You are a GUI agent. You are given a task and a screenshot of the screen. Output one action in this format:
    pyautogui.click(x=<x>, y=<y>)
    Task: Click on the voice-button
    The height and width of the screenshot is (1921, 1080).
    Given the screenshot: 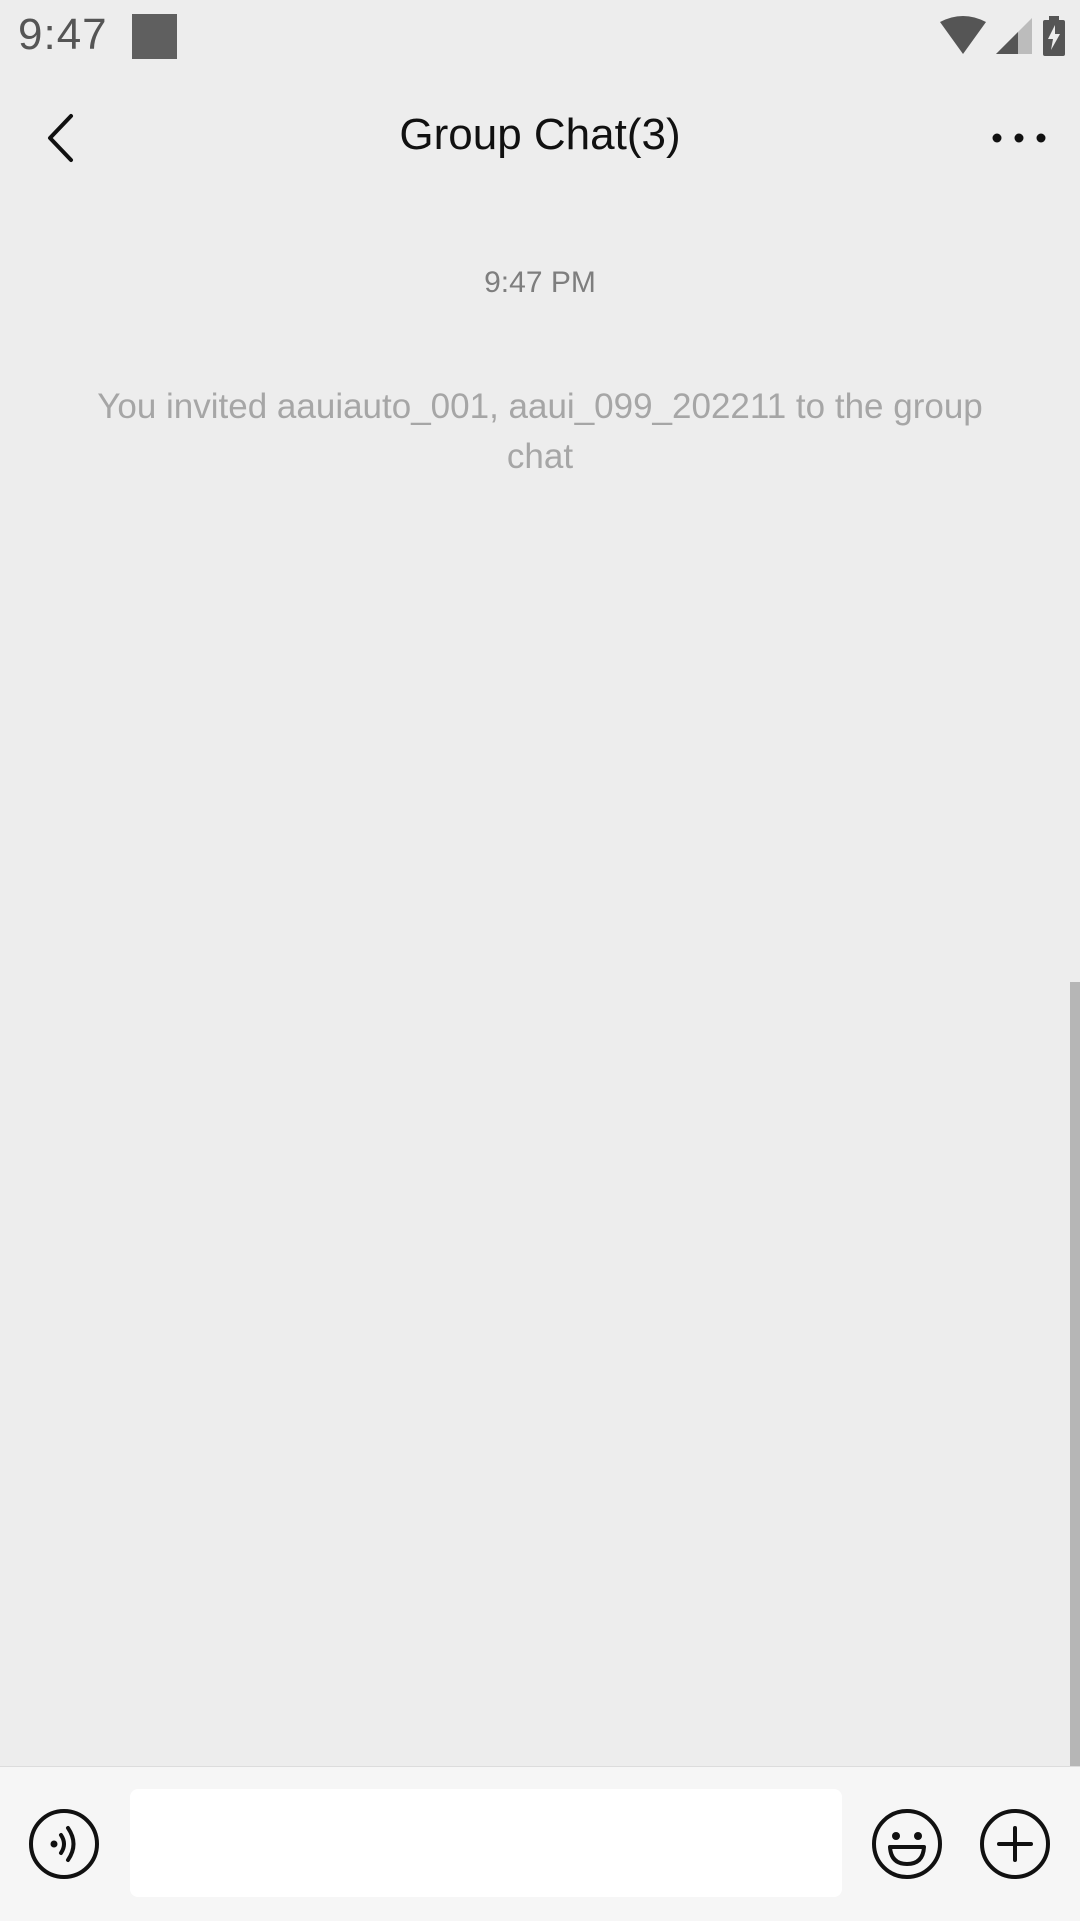 What is the action you would take?
    pyautogui.click(x=64, y=1844)
    